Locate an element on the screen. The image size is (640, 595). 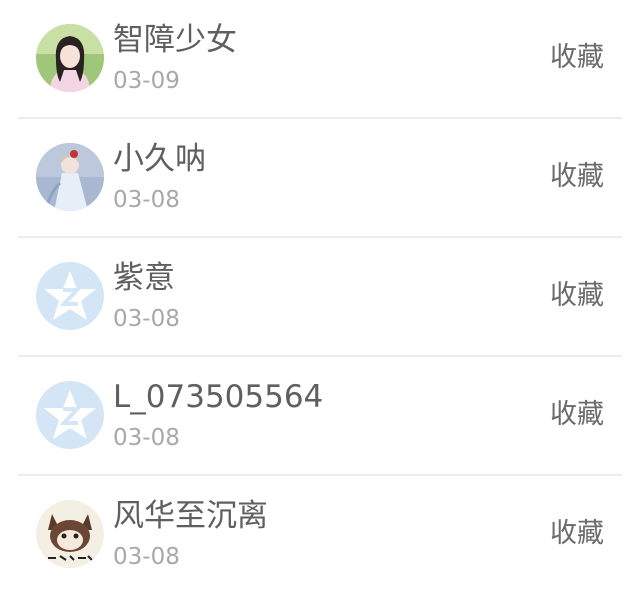
user-name: 智障少女 is located at coordinates (175, 40).